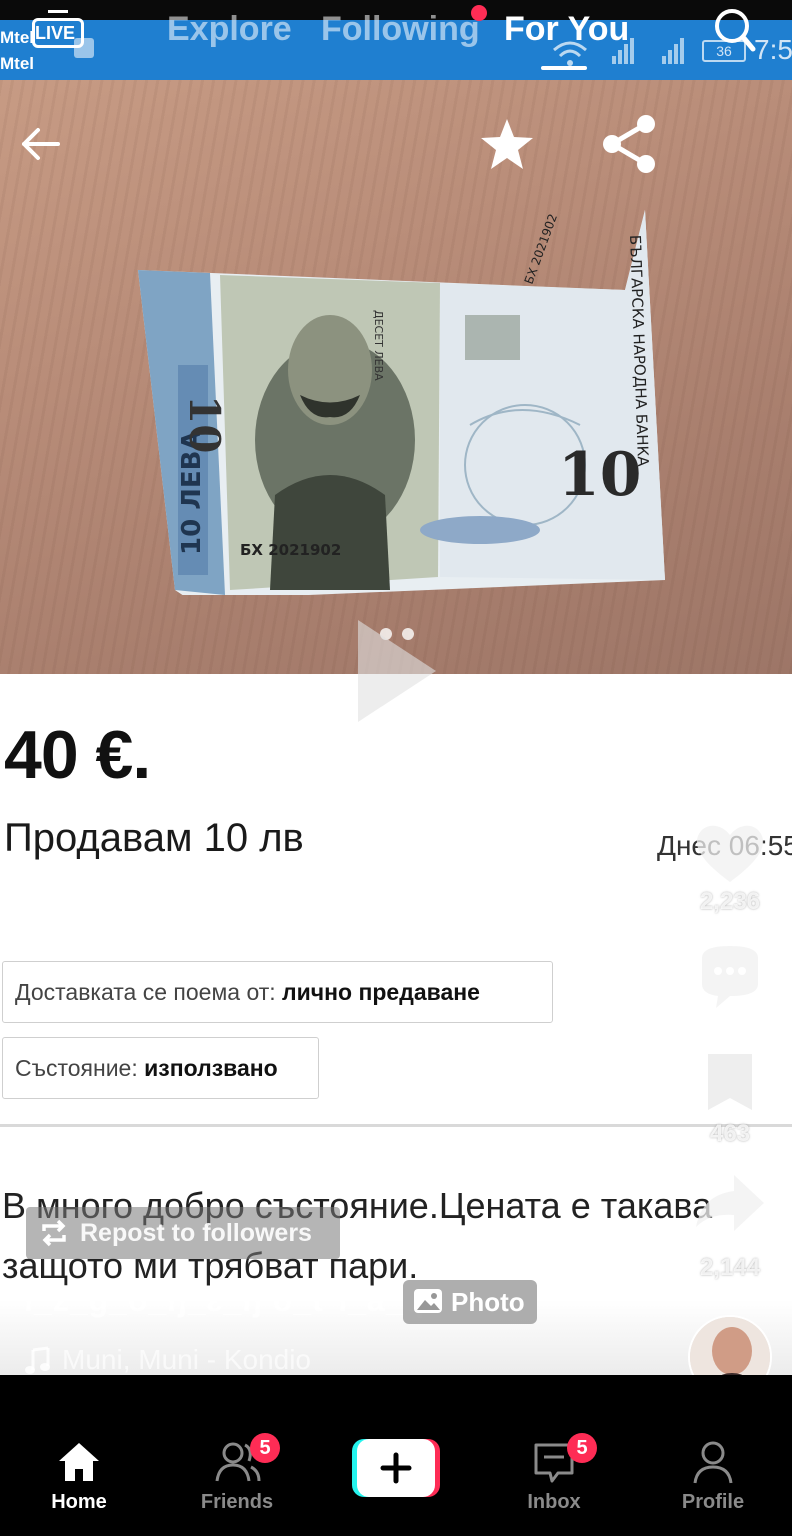 This screenshot has width=792, height=1536. Describe the element at coordinates (145, 992) in the screenshot. I see `delivery-label: Доставката се поема от:` at that location.